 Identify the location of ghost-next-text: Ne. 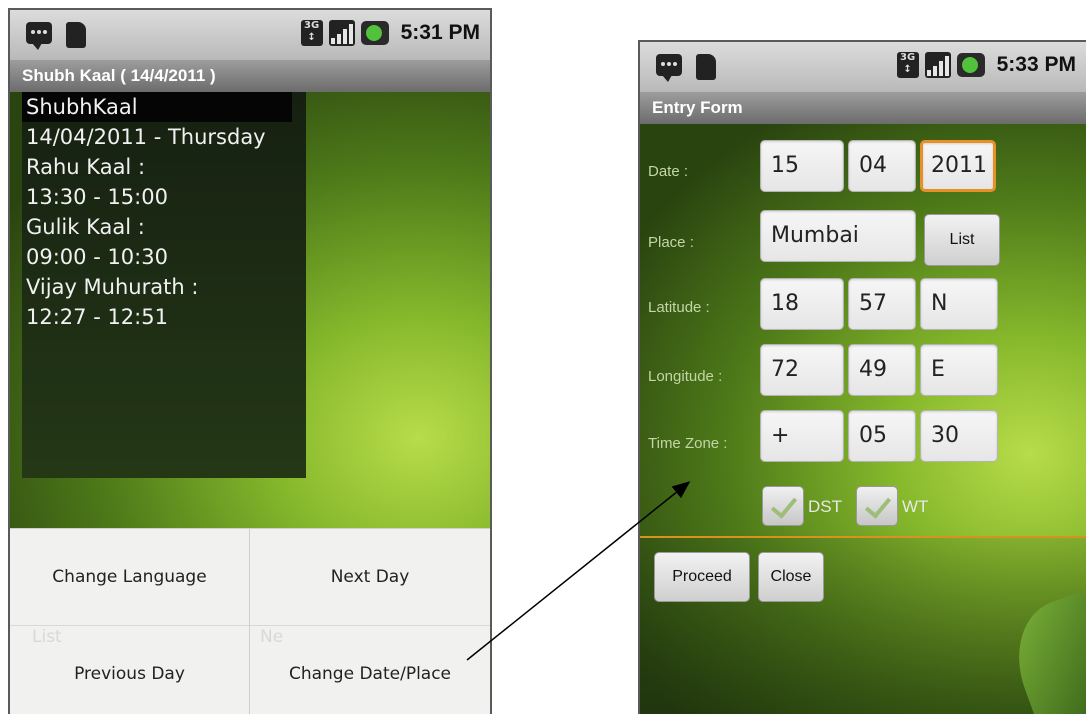
(272, 637).